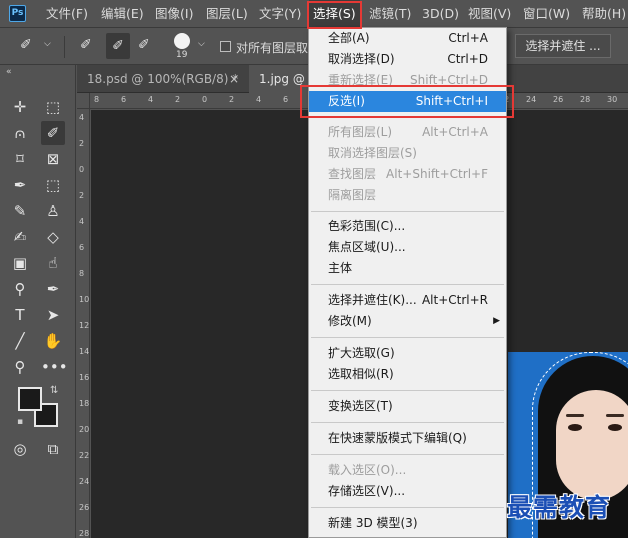 This screenshot has height=538, width=628. I want to click on frame-tool-icon: ⊠, so click(53, 159).